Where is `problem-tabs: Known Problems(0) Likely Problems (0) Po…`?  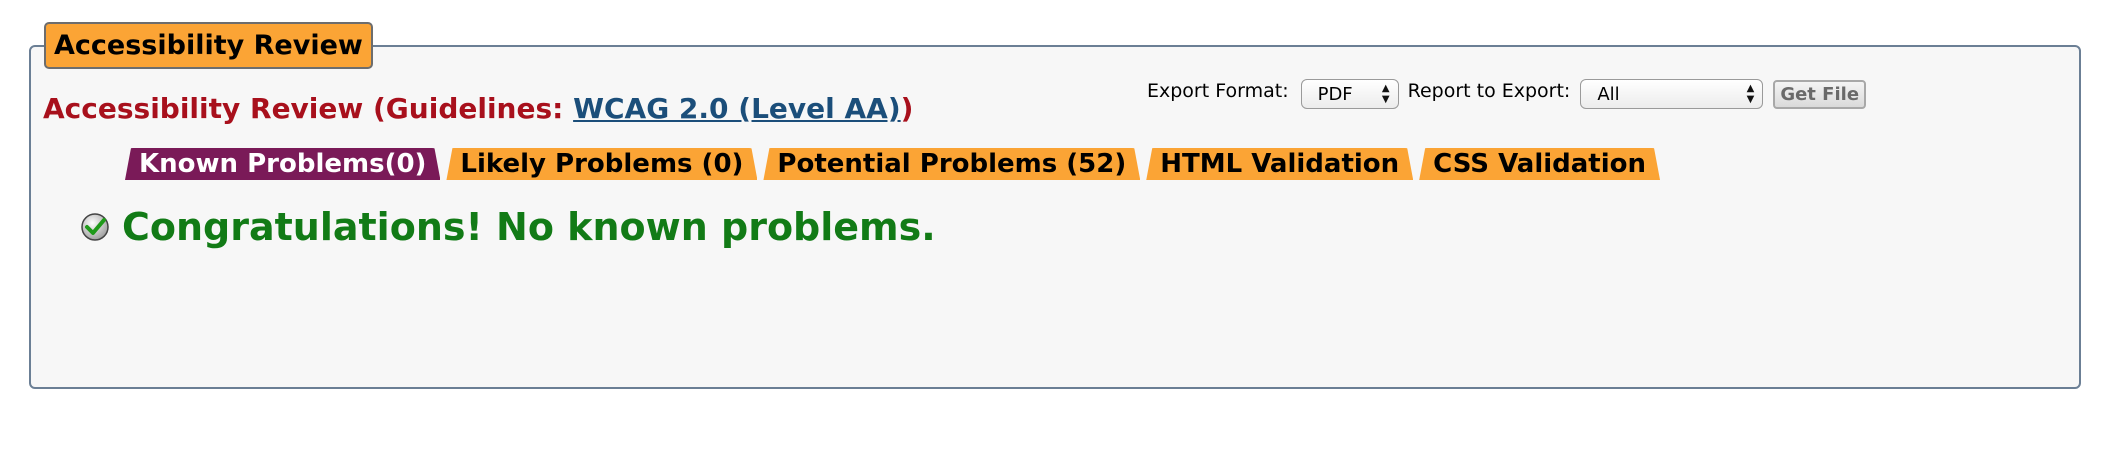 problem-tabs: Known Problems(0) Likely Problems (0) Po… is located at coordinates (895, 164).